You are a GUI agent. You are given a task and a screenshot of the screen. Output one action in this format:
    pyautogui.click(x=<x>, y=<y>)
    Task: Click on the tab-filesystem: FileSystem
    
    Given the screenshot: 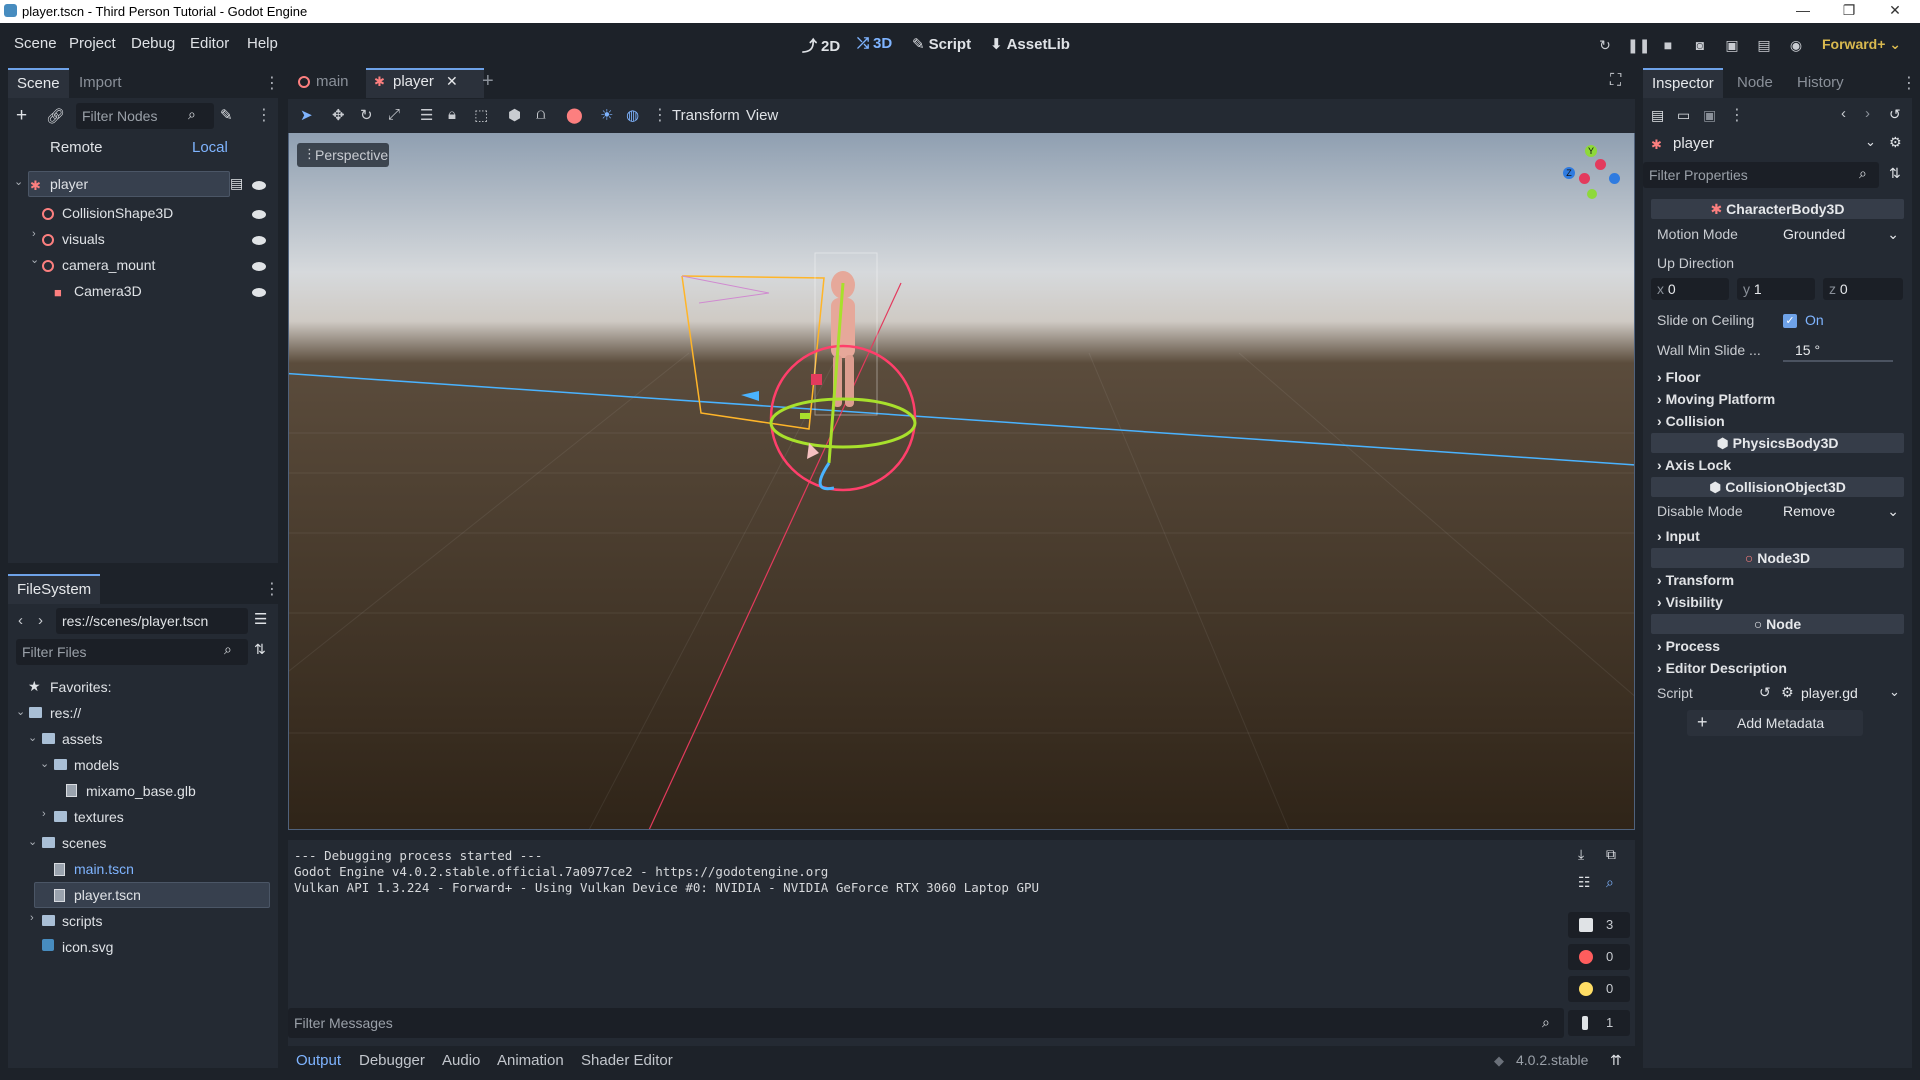 What is the action you would take?
    pyautogui.click(x=54, y=589)
    